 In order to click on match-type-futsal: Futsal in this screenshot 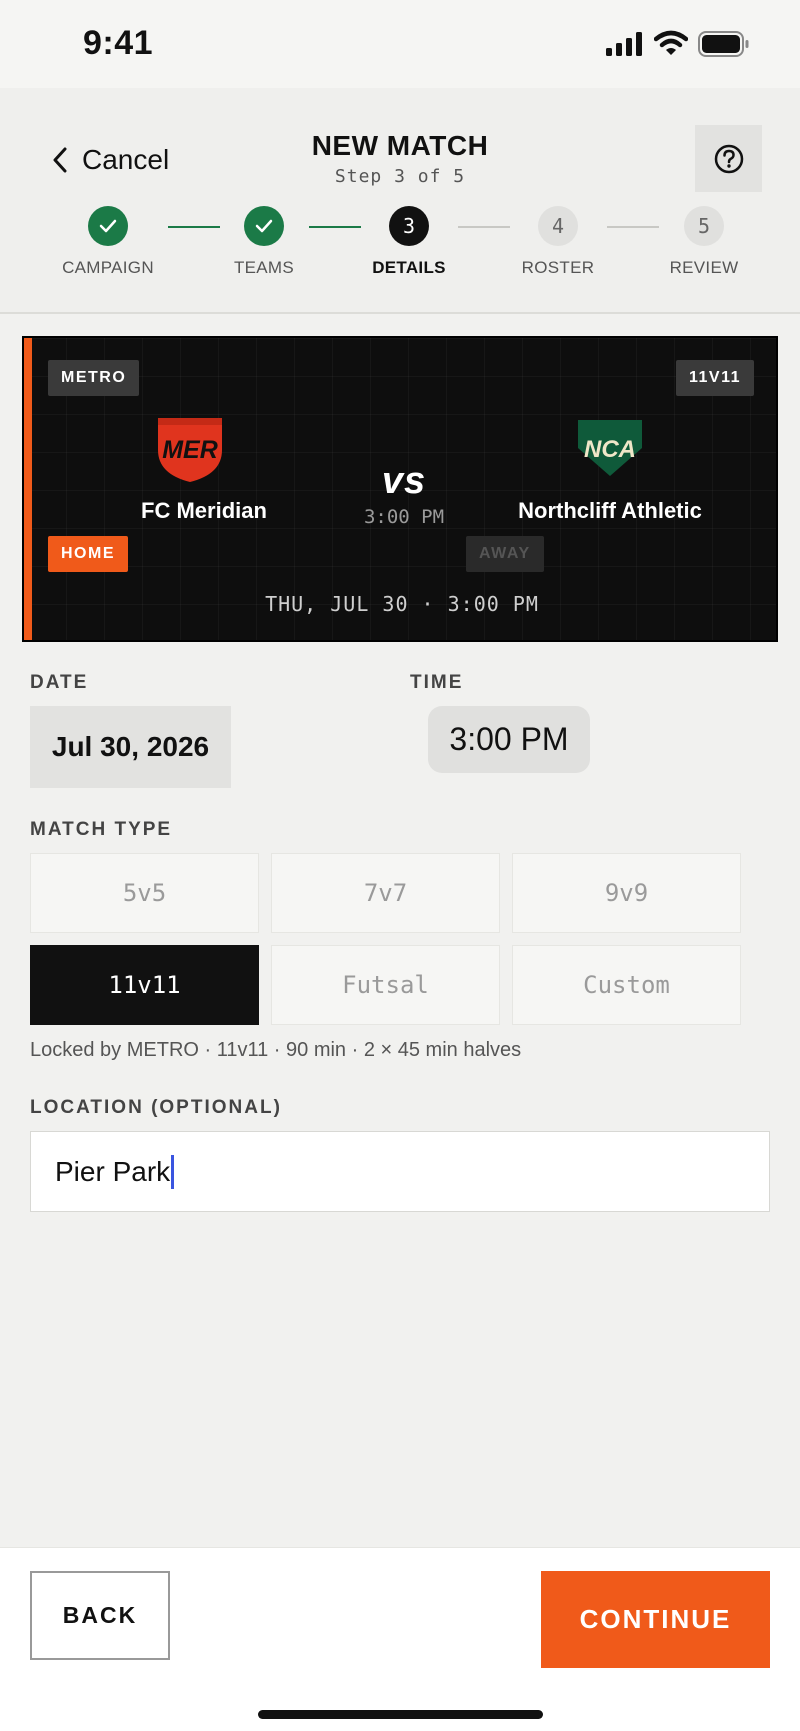, I will do `click(385, 985)`.